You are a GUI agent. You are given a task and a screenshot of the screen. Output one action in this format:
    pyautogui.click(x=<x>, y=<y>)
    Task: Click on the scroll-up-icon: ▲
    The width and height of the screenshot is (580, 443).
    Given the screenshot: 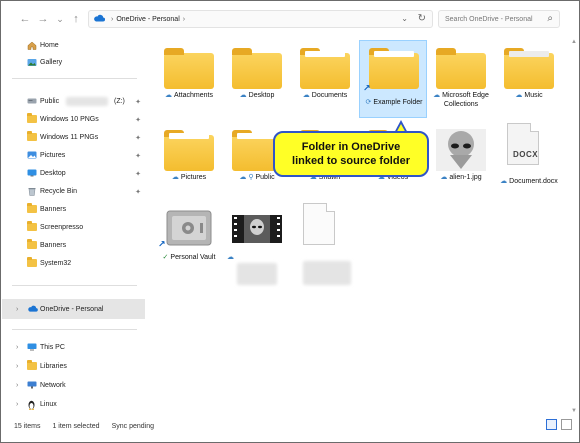 What is the action you would take?
    pyautogui.click(x=574, y=42)
    